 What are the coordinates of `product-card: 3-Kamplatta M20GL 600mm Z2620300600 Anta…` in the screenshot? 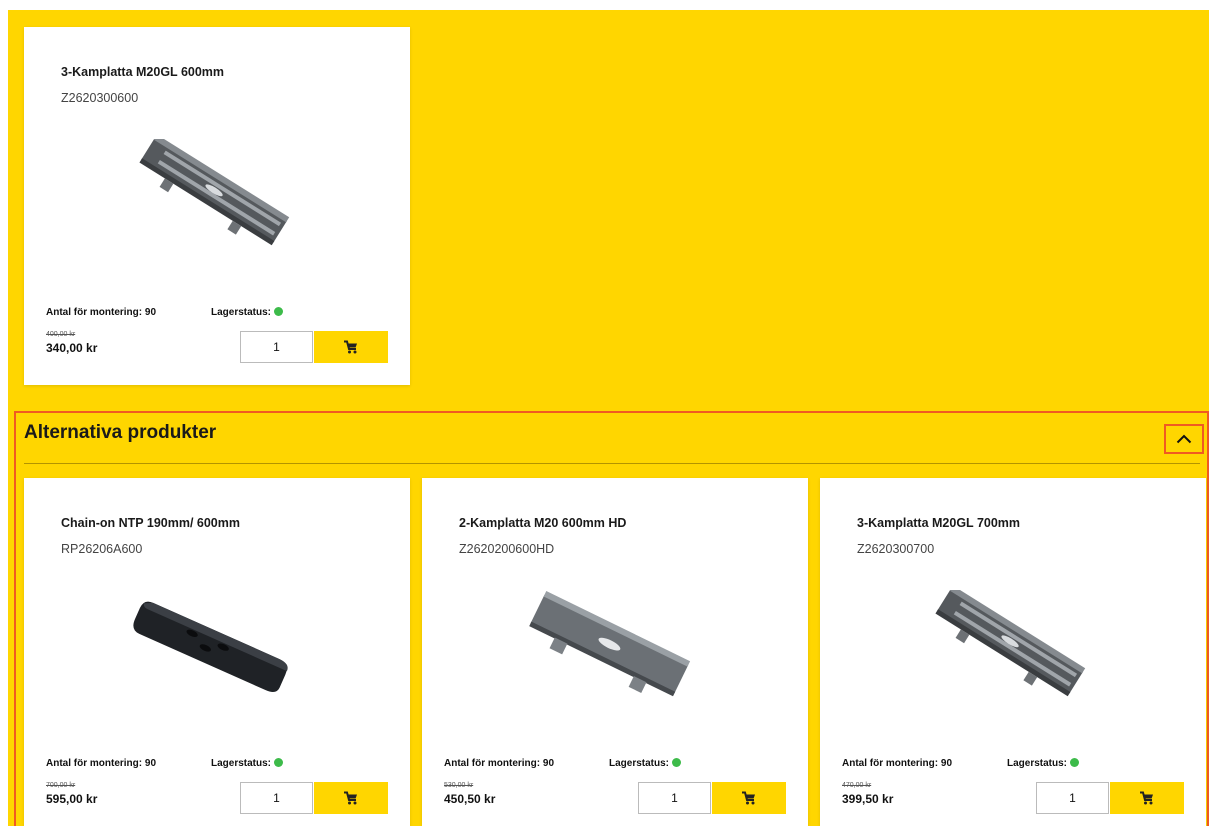 It's located at (217, 206).